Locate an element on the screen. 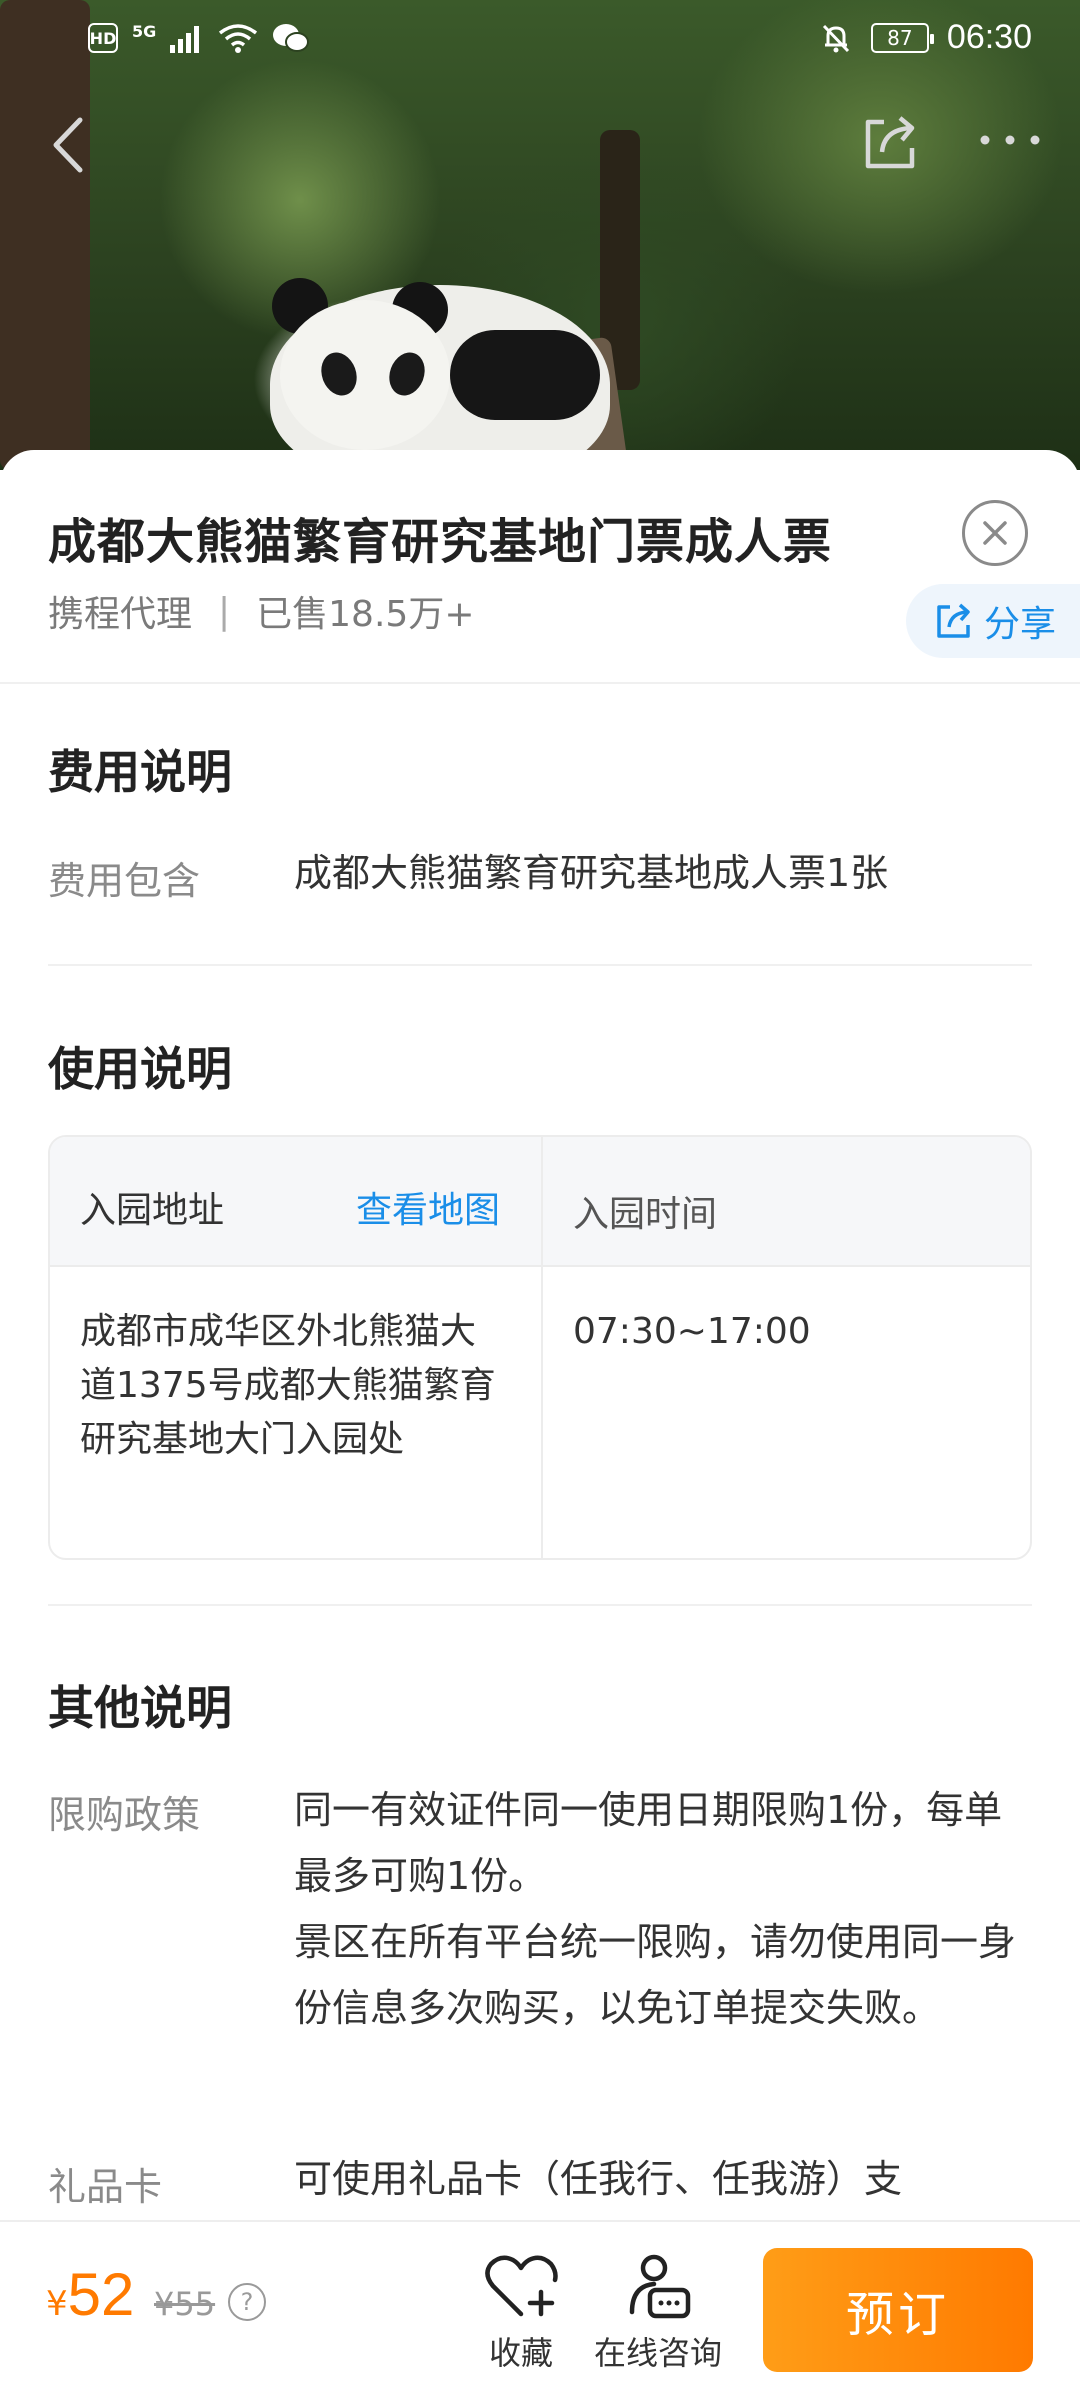 This screenshot has height=2400, width=1080. price-help-icon: ? is located at coordinates (247, 2302).